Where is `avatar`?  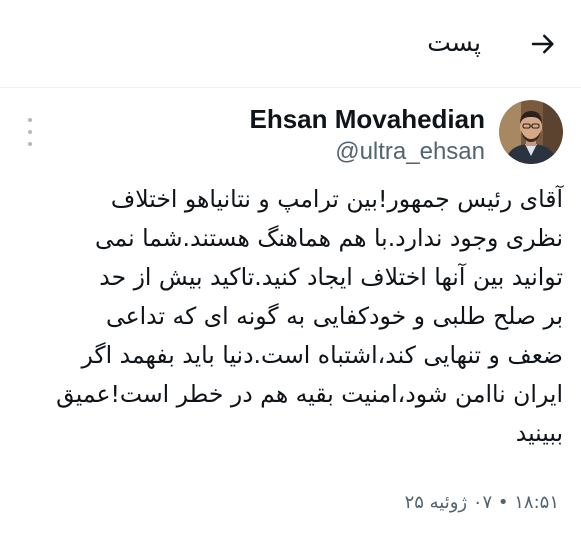
avatar is located at coordinates (531, 132).